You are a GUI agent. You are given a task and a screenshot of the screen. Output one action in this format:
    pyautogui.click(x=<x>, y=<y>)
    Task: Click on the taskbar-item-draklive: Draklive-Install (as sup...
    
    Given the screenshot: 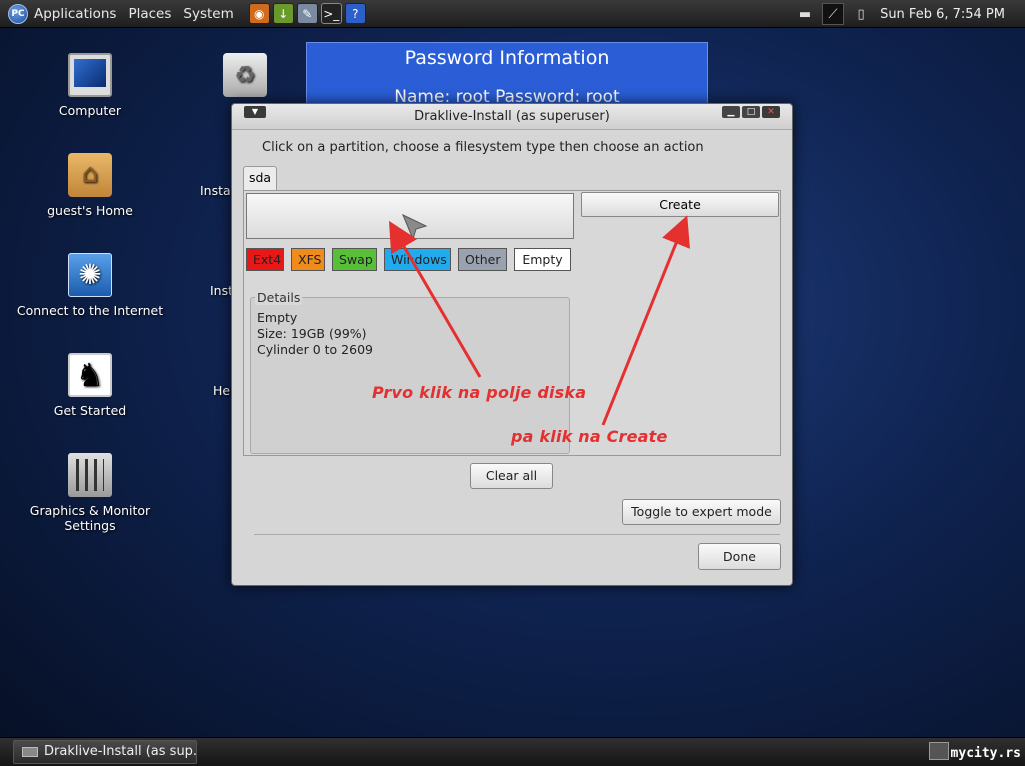 What is the action you would take?
    pyautogui.click(x=105, y=752)
    